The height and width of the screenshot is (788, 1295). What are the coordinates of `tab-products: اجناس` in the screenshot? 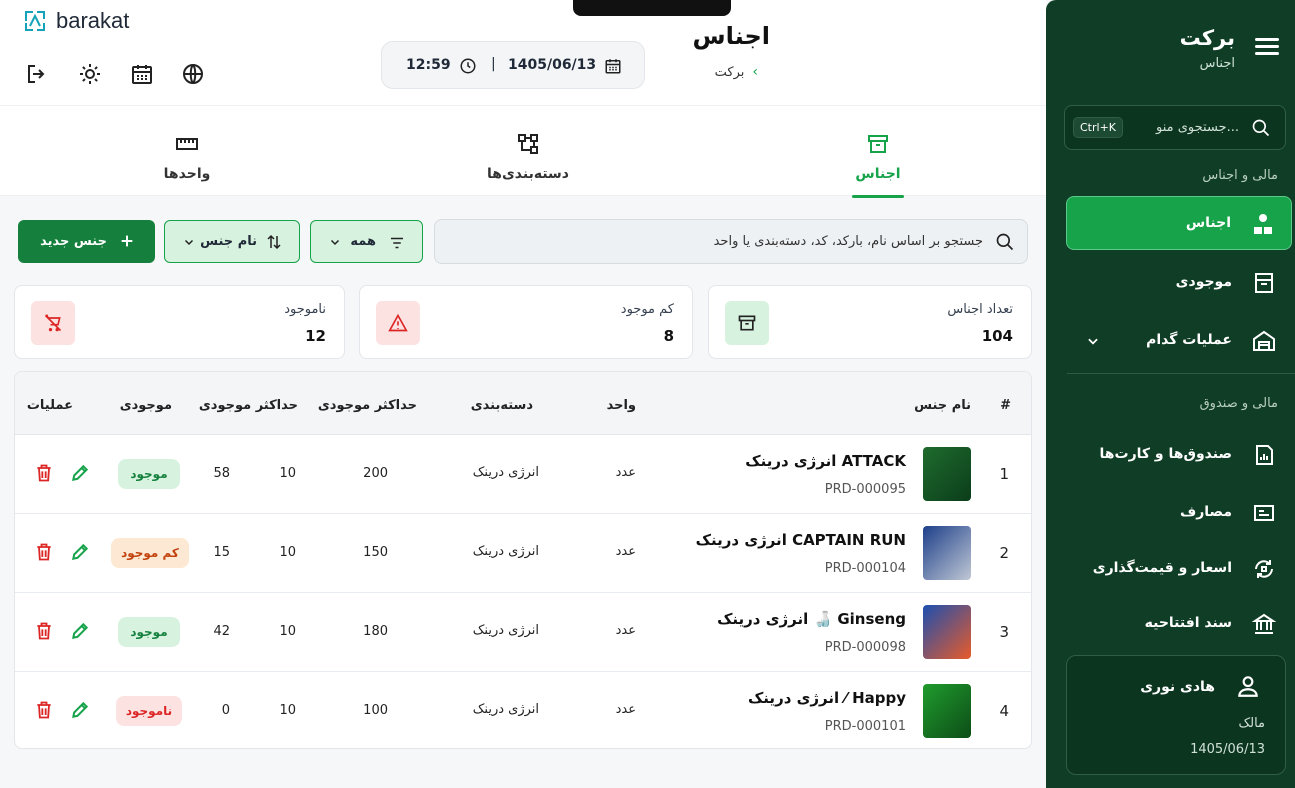 It's located at (878, 165).